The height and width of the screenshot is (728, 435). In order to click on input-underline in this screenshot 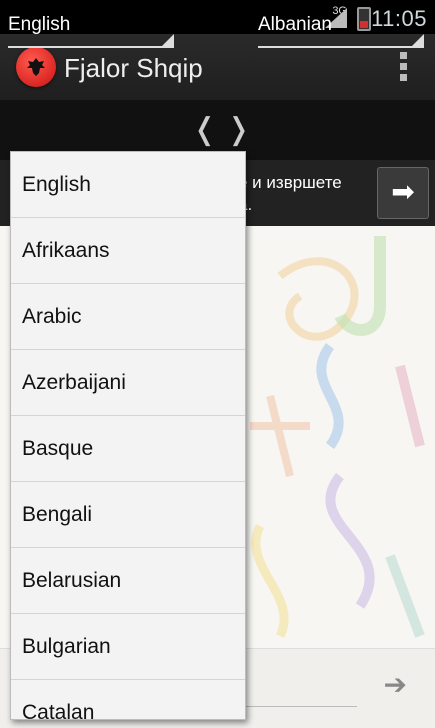, I will do `click(301, 706)`.